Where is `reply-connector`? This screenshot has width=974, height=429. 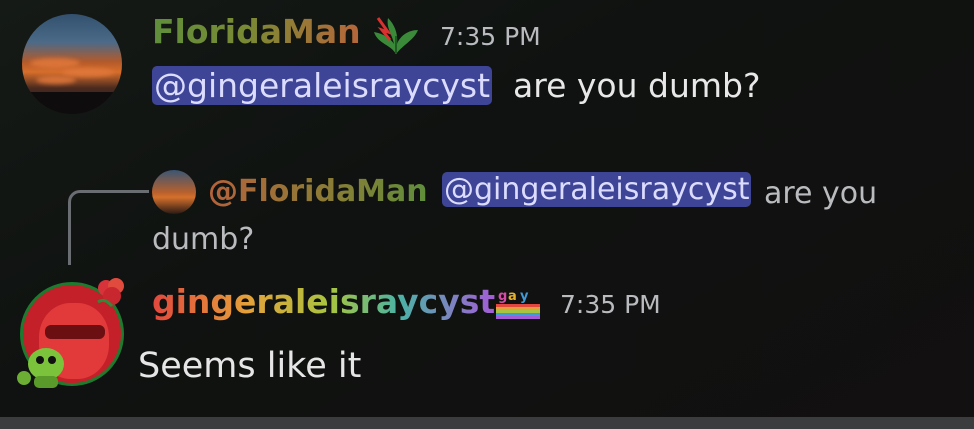
reply-connector is located at coordinates (108, 227).